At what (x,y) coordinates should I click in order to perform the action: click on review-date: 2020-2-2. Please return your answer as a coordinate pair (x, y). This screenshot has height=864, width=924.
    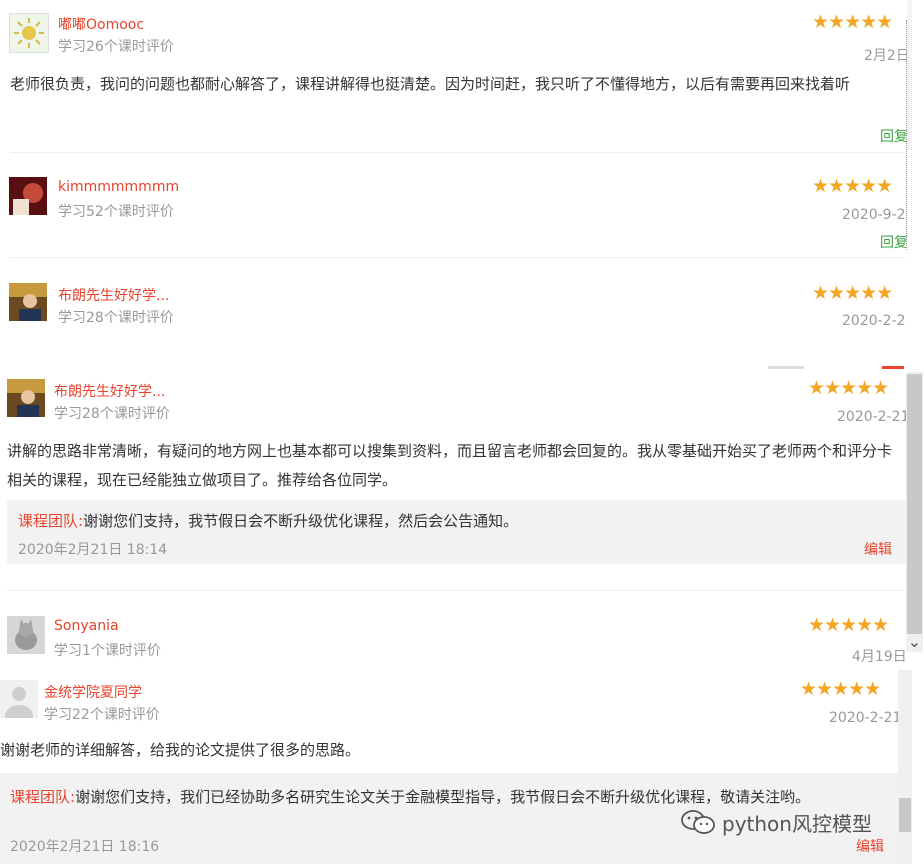
    Looking at the image, I should click on (874, 321).